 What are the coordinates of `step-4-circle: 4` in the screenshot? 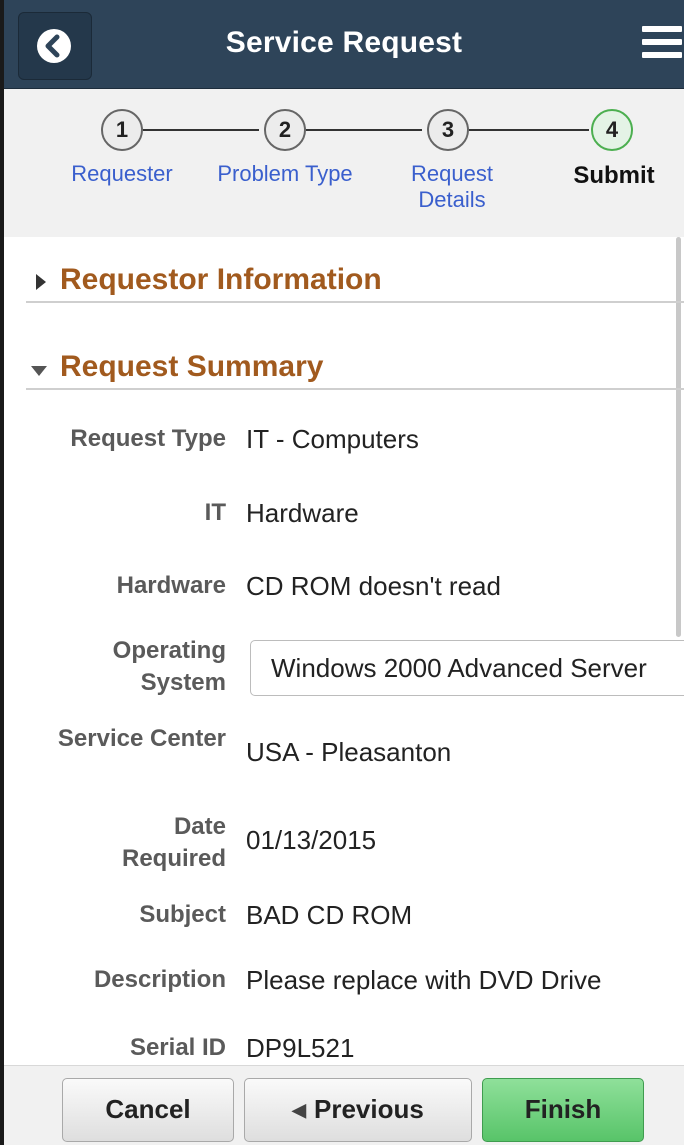 It's located at (612, 130).